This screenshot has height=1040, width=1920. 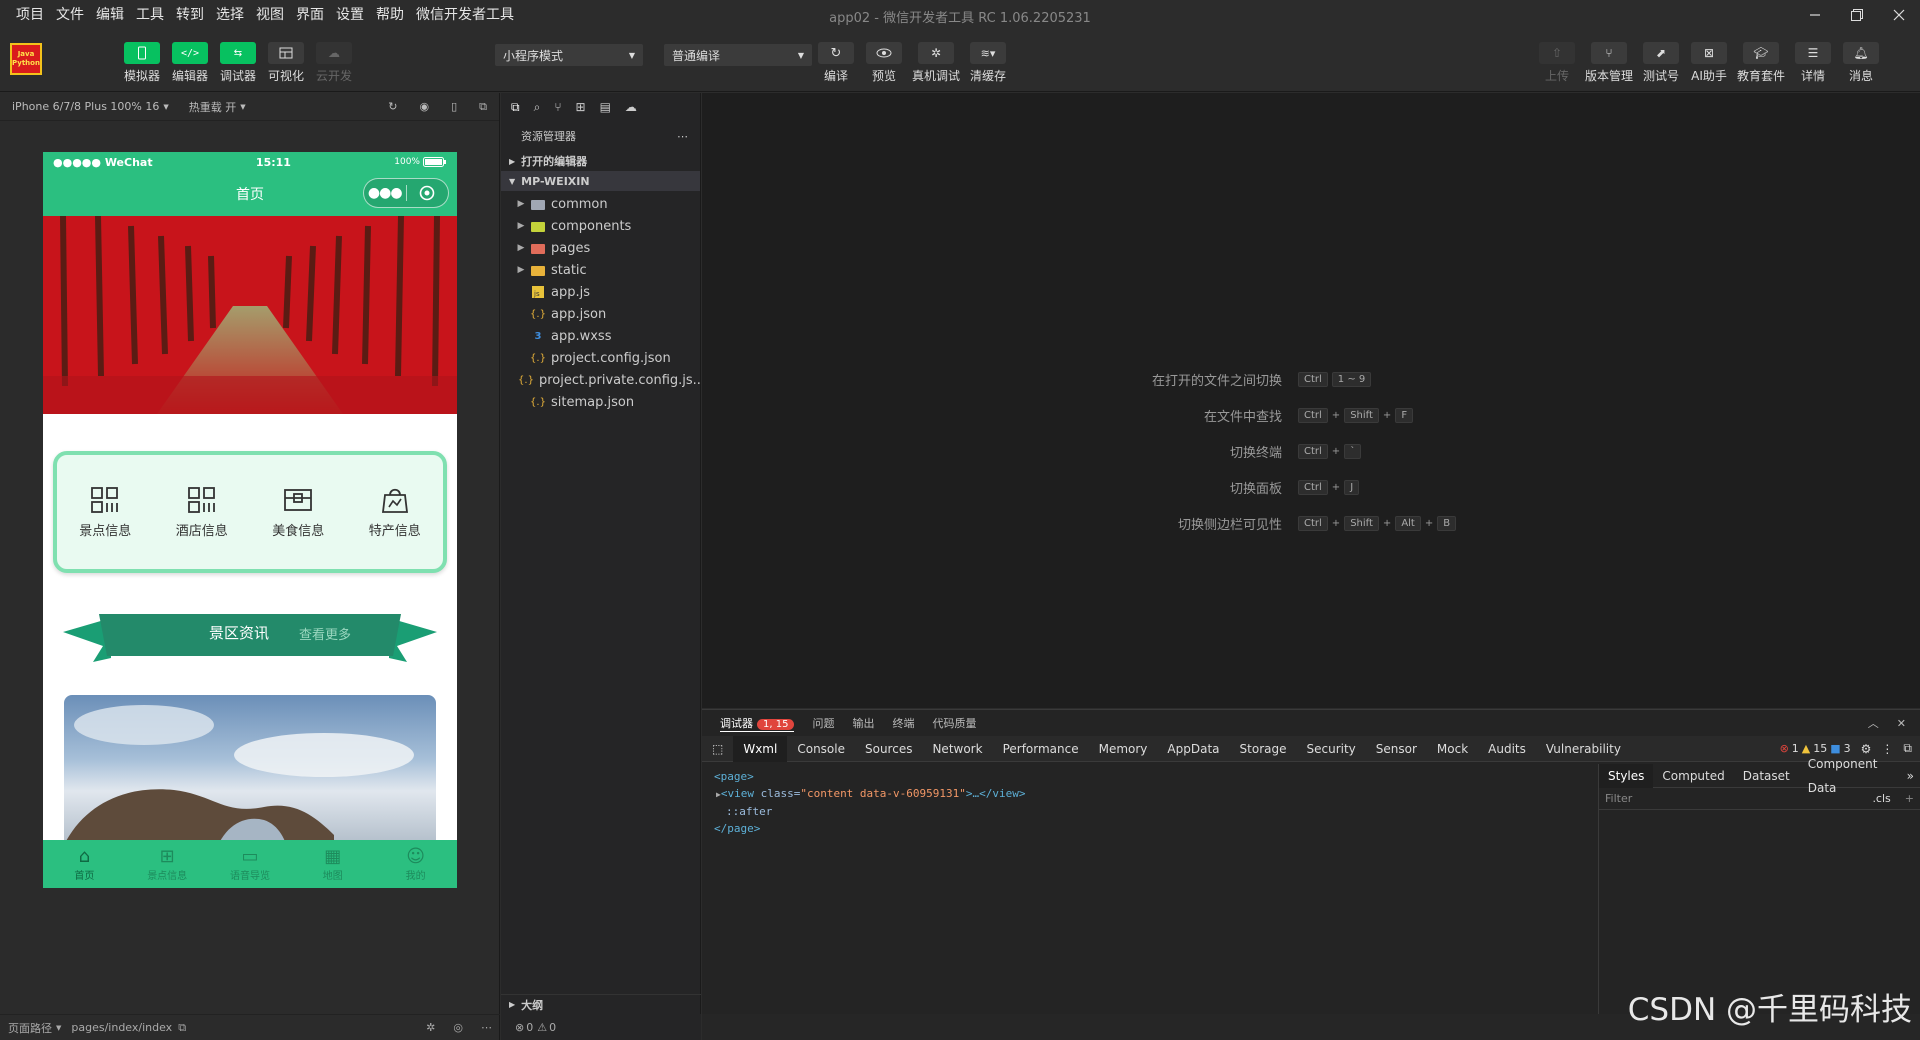 I want to click on compile-button: ↻ 编译, so click(x=836, y=63).